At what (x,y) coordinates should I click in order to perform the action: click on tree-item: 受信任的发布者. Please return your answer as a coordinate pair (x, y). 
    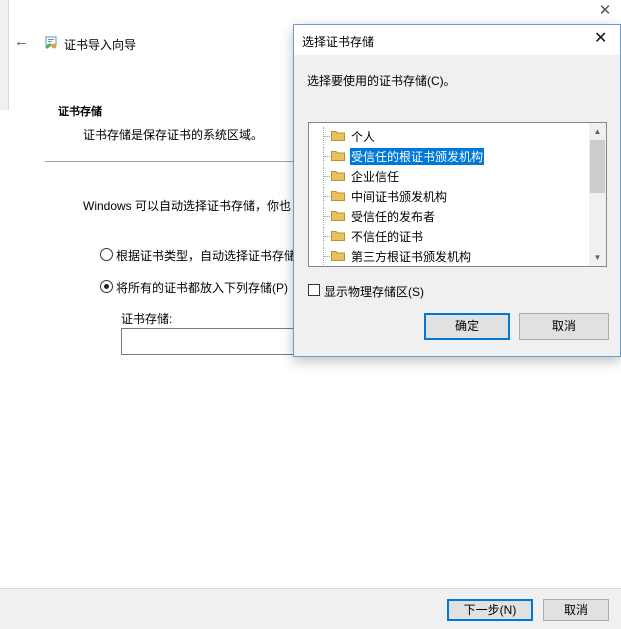
    Looking at the image, I should click on (451, 216).